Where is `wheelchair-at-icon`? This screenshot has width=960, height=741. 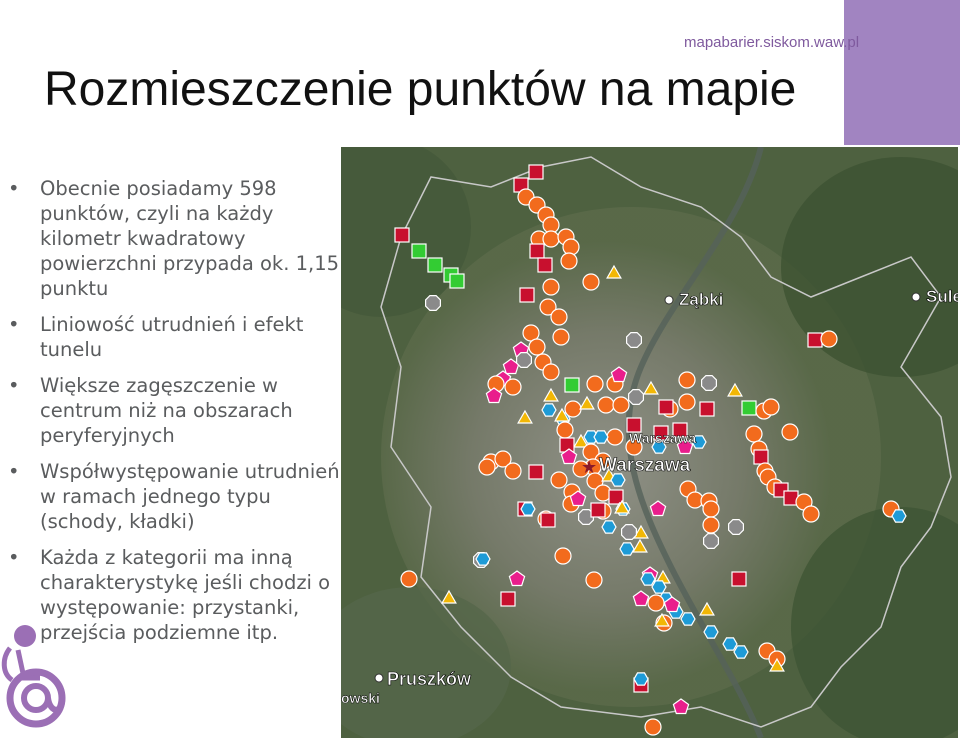 wheelchair-at-icon is located at coordinates (35, 677).